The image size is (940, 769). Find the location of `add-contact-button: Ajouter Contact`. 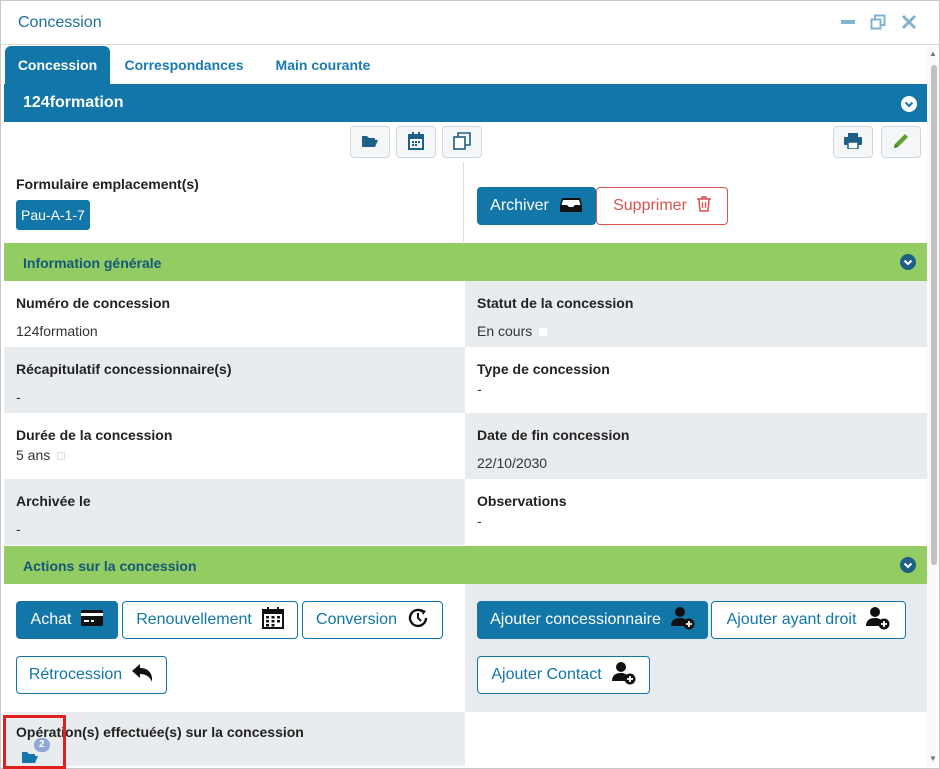

add-contact-button: Ajouter Contact is located at coordinates (563, 675).